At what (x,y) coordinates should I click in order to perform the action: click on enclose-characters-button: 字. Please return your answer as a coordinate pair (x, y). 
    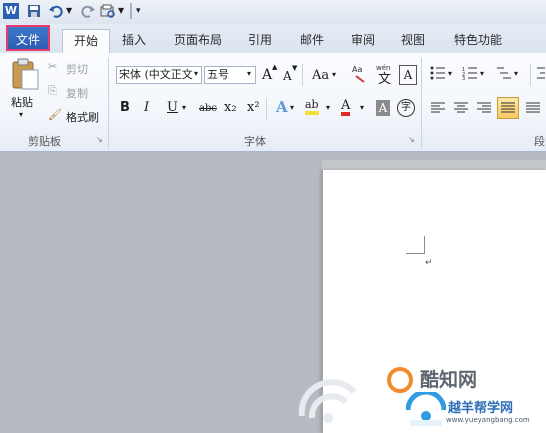
    Looking at the image, I should click on (406, 108).